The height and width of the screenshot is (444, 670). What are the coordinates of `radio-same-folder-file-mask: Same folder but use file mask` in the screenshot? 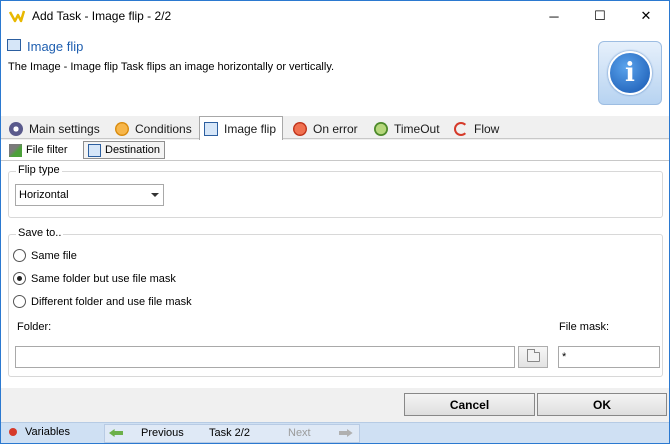 It's located at (94, 278).